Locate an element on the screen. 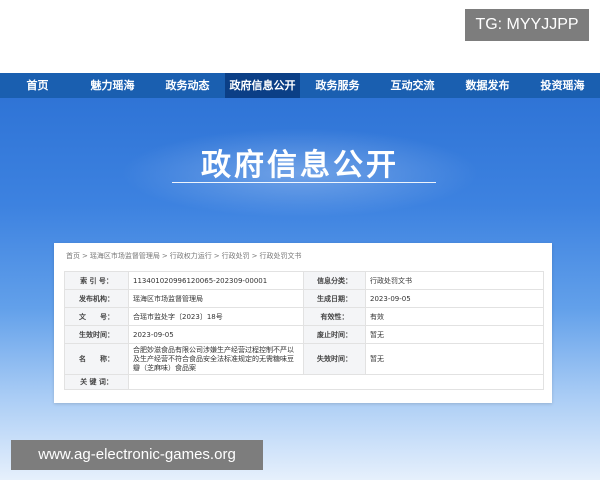 The height and width of the screenshot is (480, 600). breadcrumb-admin-power: 行政权力运行 is located at coordinates (191, 256).